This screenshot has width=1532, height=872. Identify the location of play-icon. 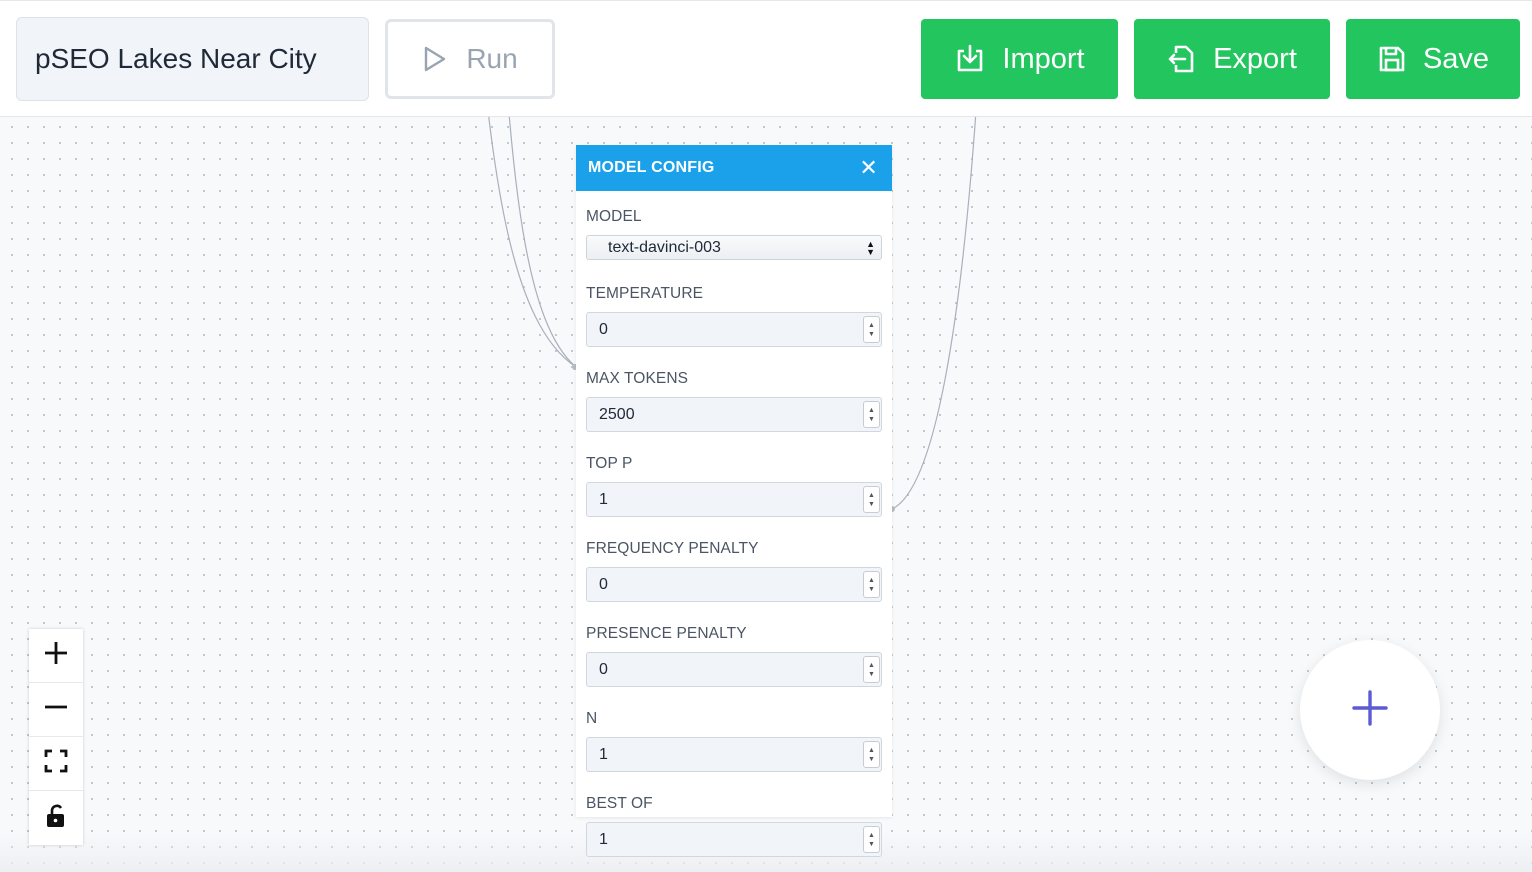
(435, 59).